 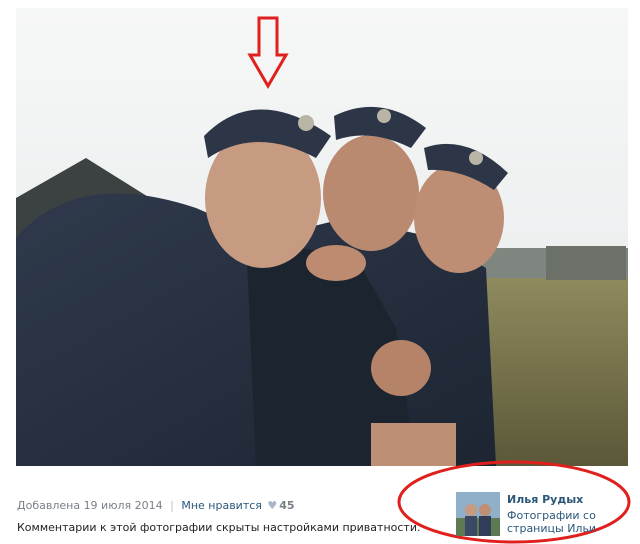 What do you see at coordinates (123, 505) in the screenshot?
I see `added-date: 19 июля 2014` at bounding box center [123, 505].